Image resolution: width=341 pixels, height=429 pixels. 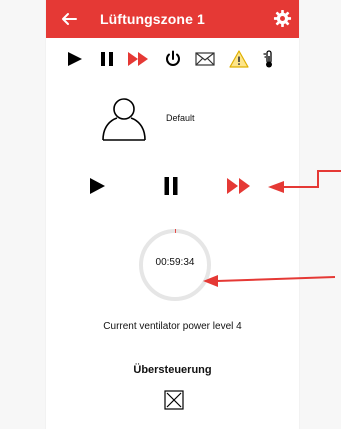 I want to click on gear-icon, so click(x=282, y=18).